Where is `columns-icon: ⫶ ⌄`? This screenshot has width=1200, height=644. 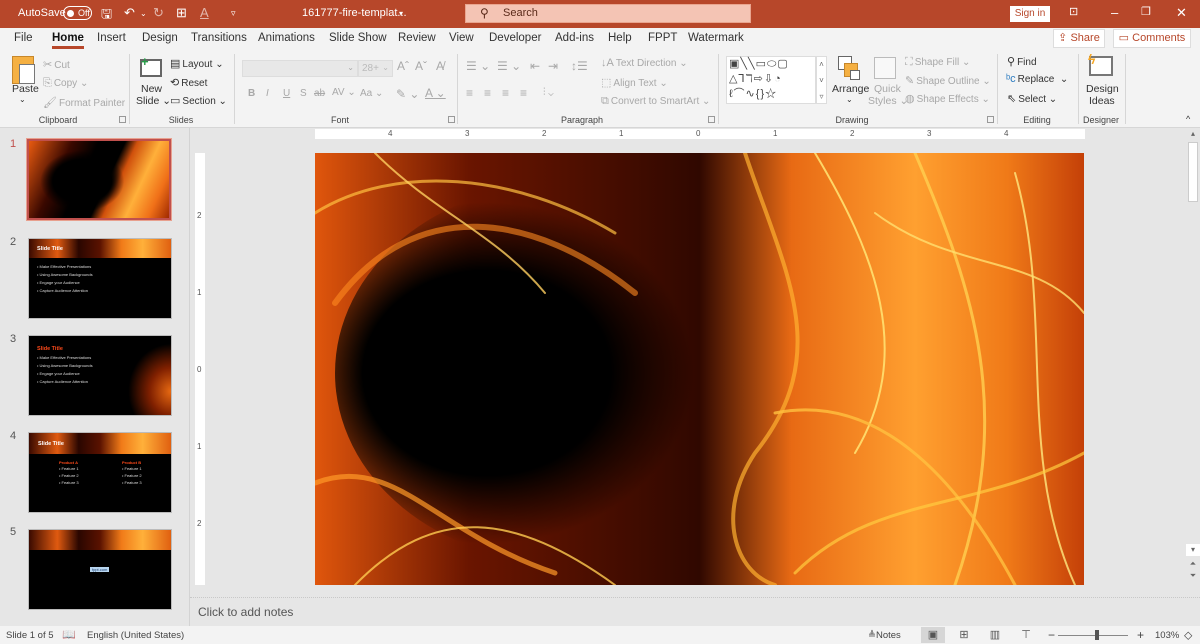
columns-icon: ⫶ ⌄ is located at coordinates (548, 92).